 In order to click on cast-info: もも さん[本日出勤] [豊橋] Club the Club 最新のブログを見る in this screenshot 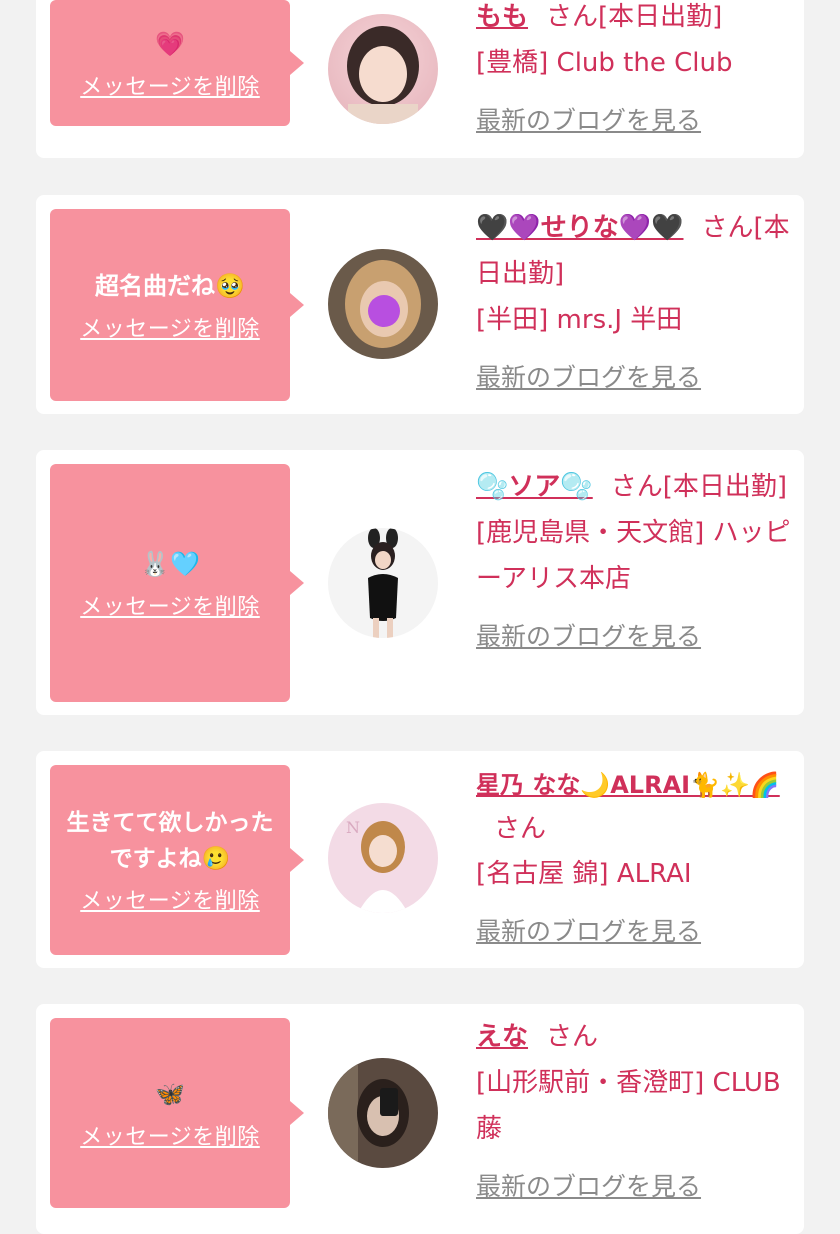, I will do `click(636, 72)`.